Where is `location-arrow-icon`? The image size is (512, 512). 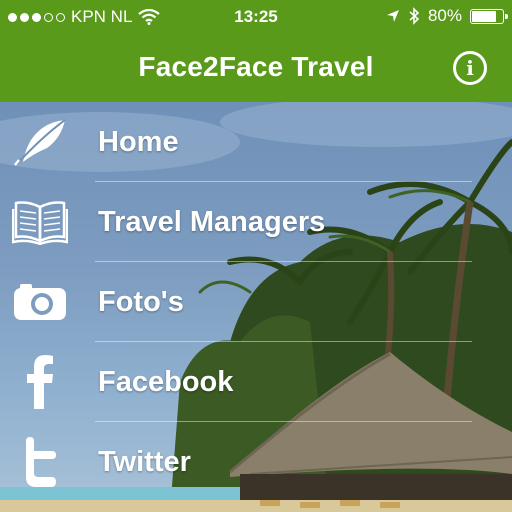
location-arrow-icon is located at coordinates (392, 16).